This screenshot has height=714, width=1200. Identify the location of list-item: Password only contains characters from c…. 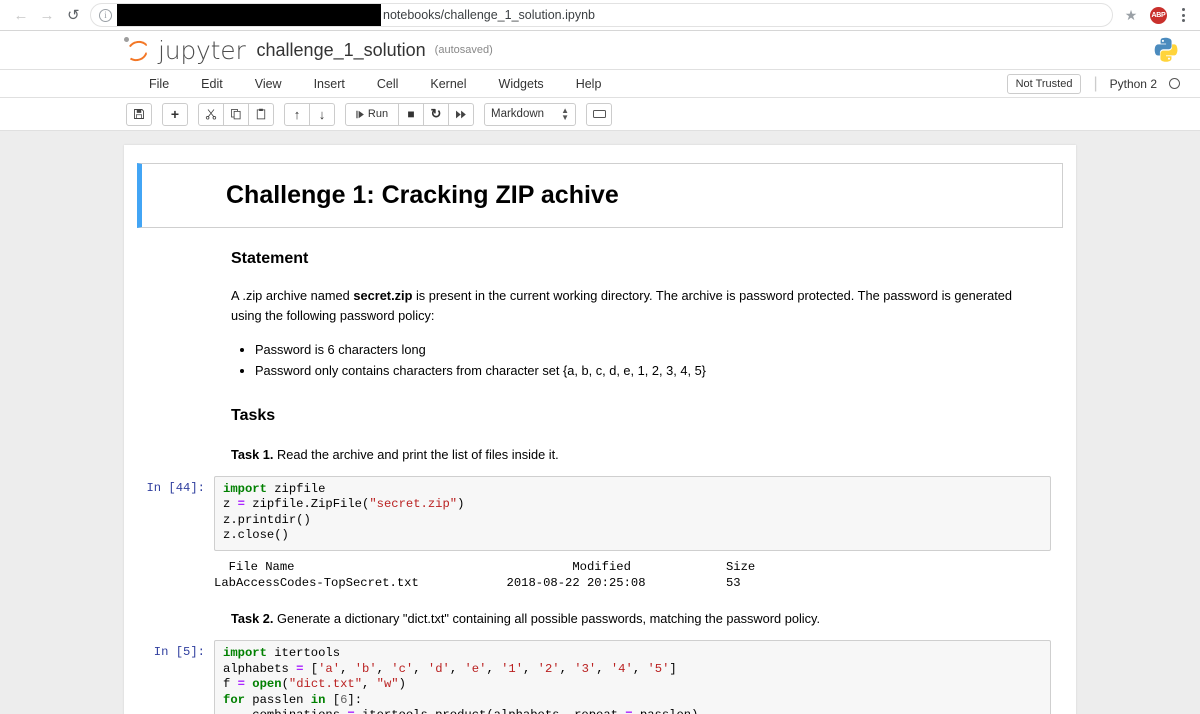
(647, 370).